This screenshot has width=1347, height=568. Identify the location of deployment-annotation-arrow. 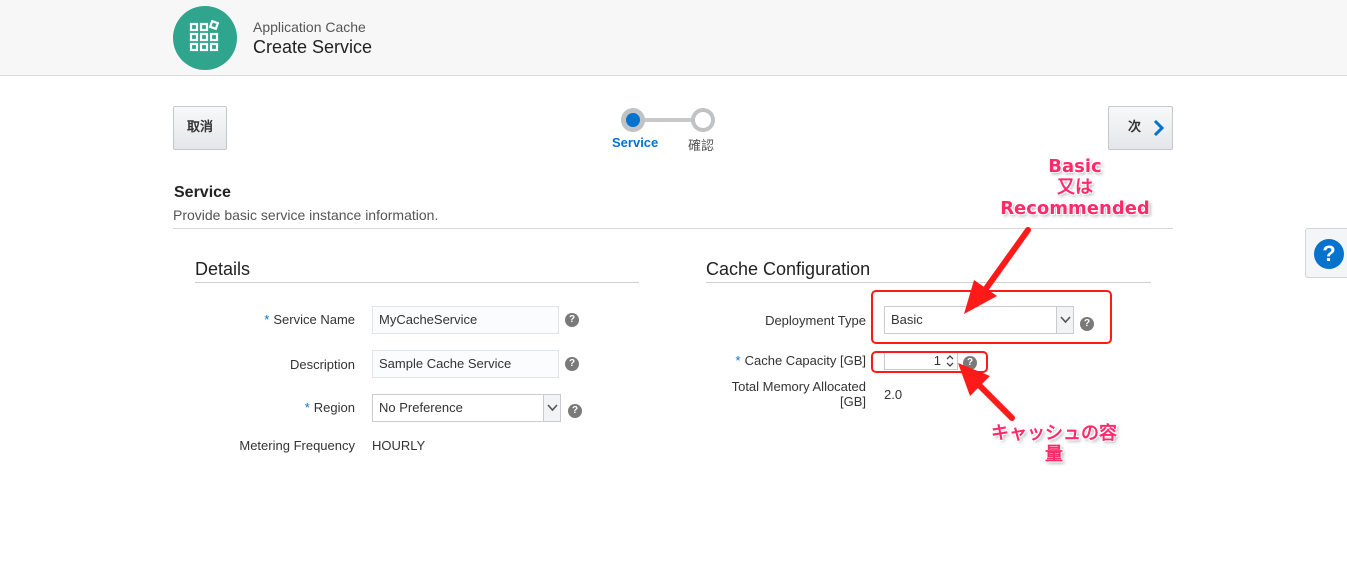
(997, 270).